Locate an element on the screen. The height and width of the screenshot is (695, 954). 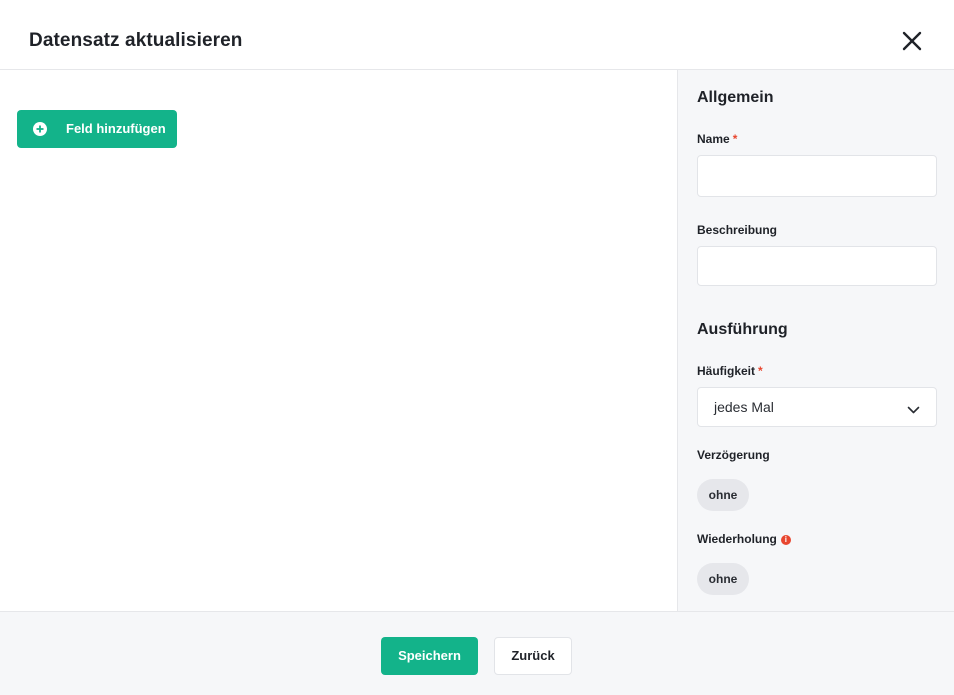
delay-toggle: ohne is located at coordinates (723, 495).